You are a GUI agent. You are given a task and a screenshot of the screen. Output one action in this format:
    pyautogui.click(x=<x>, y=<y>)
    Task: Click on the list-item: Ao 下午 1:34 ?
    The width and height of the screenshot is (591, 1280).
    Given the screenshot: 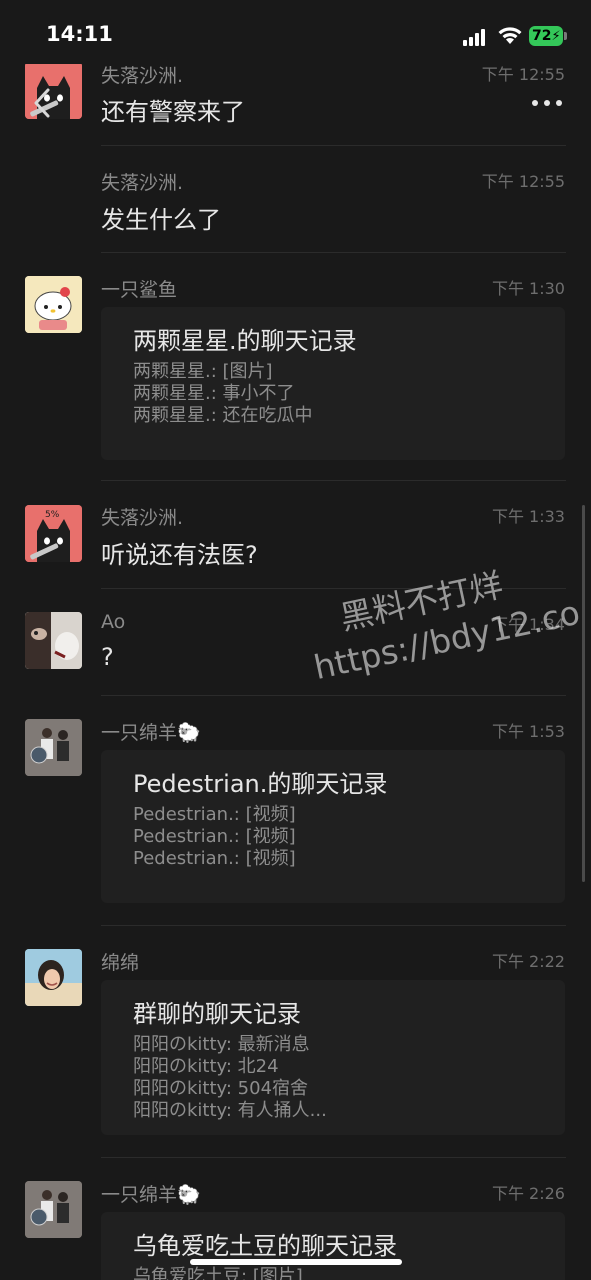 What is the action you would take?
    pyautogui.click(x=295, y=642)
    